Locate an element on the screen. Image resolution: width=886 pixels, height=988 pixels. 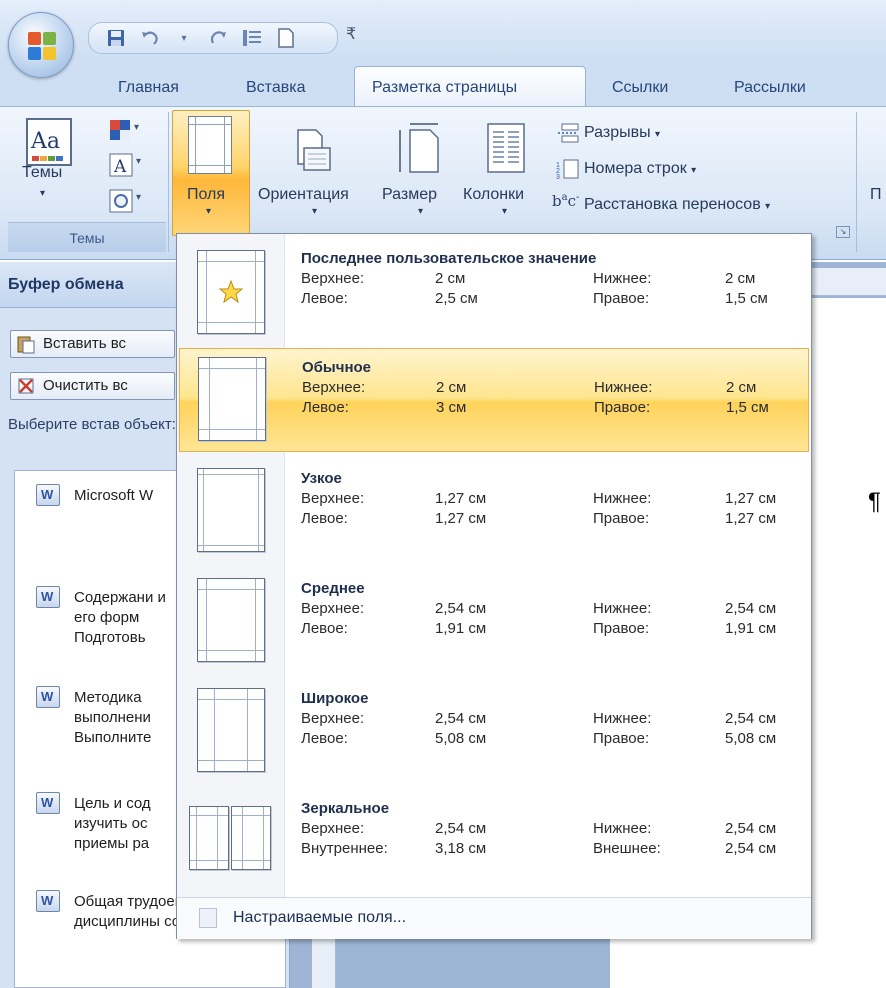
left-value: 1,27 см is located at coordinates (461, 518).